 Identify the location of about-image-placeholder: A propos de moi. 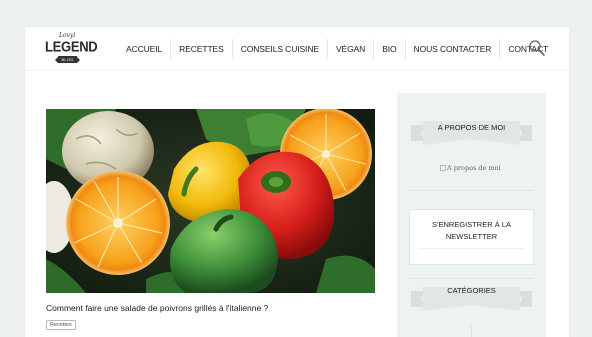
(470, 168).